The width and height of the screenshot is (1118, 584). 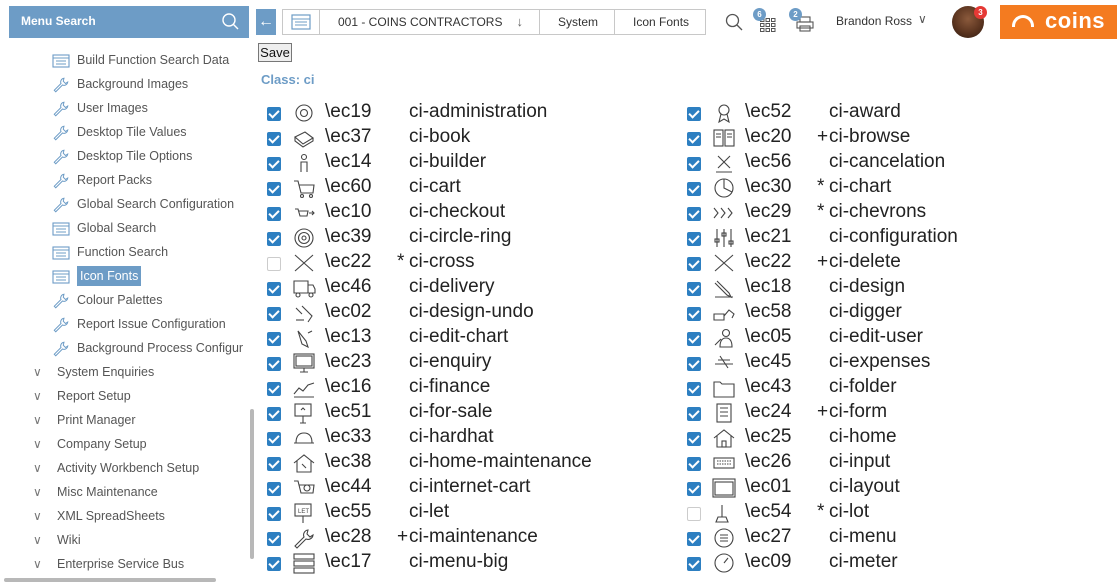 What do you see at coordinates (110, 580) in the screenshot?
I see `sidebar-scrollbar-horizontal` at bounding box center [110, 580].